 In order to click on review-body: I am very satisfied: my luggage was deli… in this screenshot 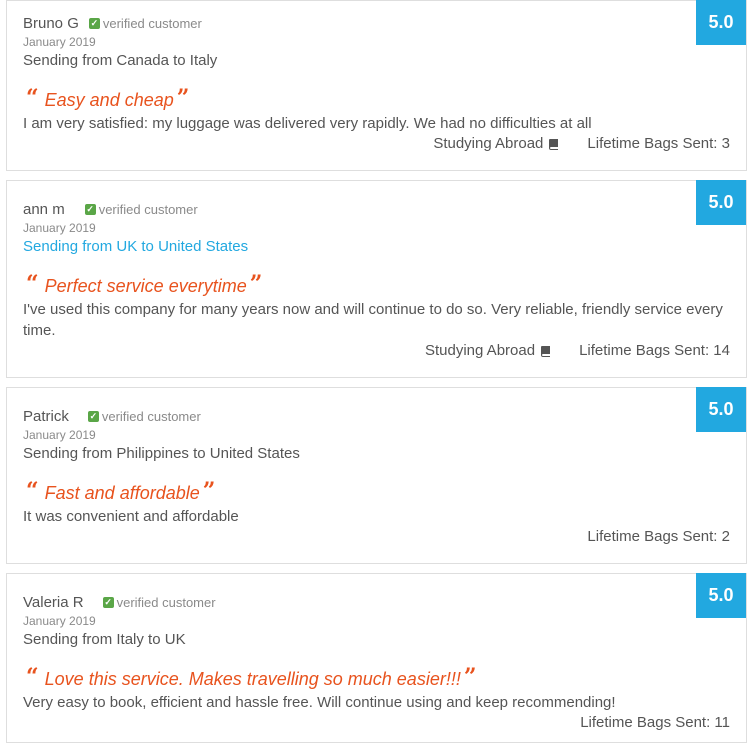, I will do `click(307, 123)`.